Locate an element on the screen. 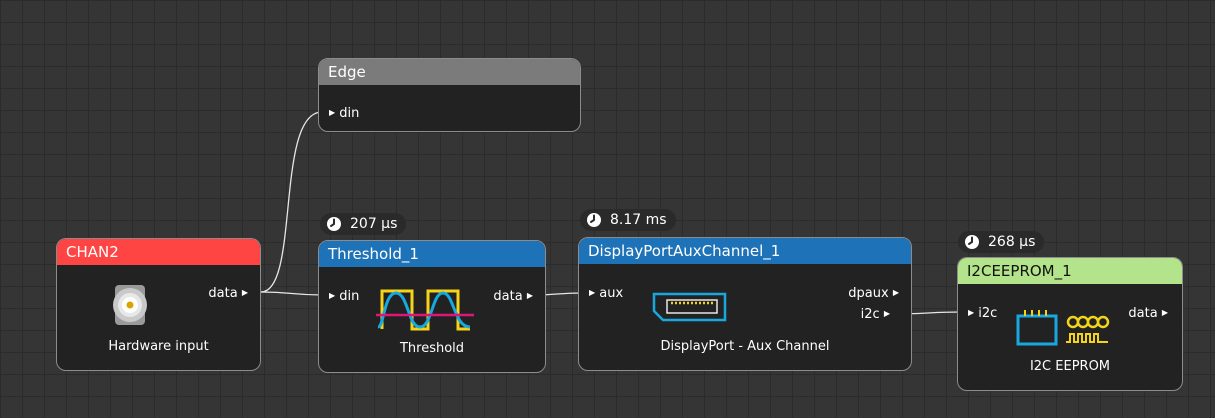 This screenshot has height=418, width=1215. timing-badge-threshold: 207 µs is located at coordinates (363, 224).